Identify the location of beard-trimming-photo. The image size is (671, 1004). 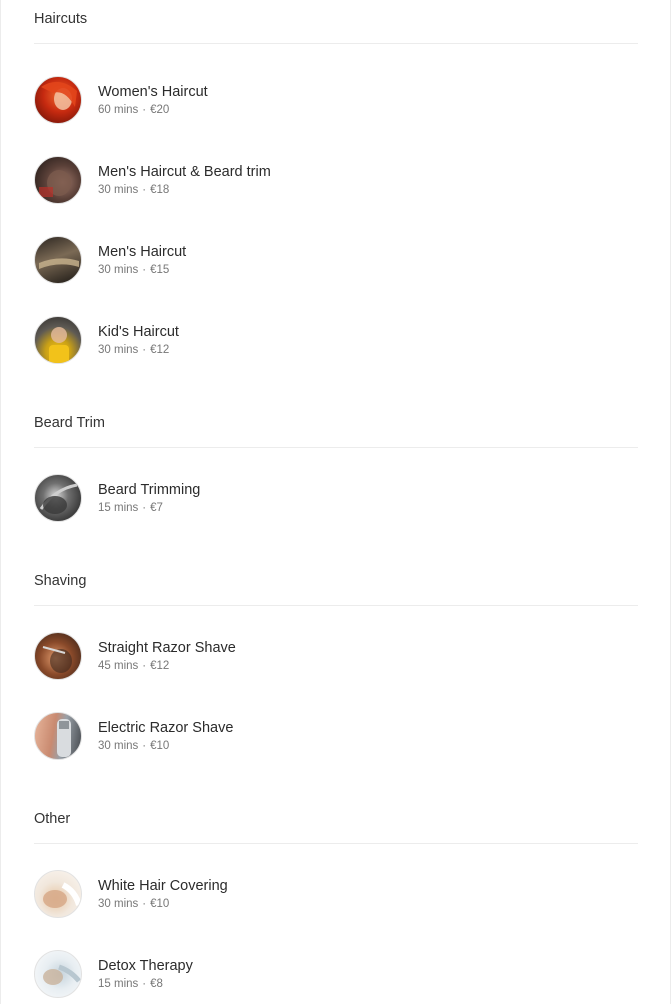
(58, 498).